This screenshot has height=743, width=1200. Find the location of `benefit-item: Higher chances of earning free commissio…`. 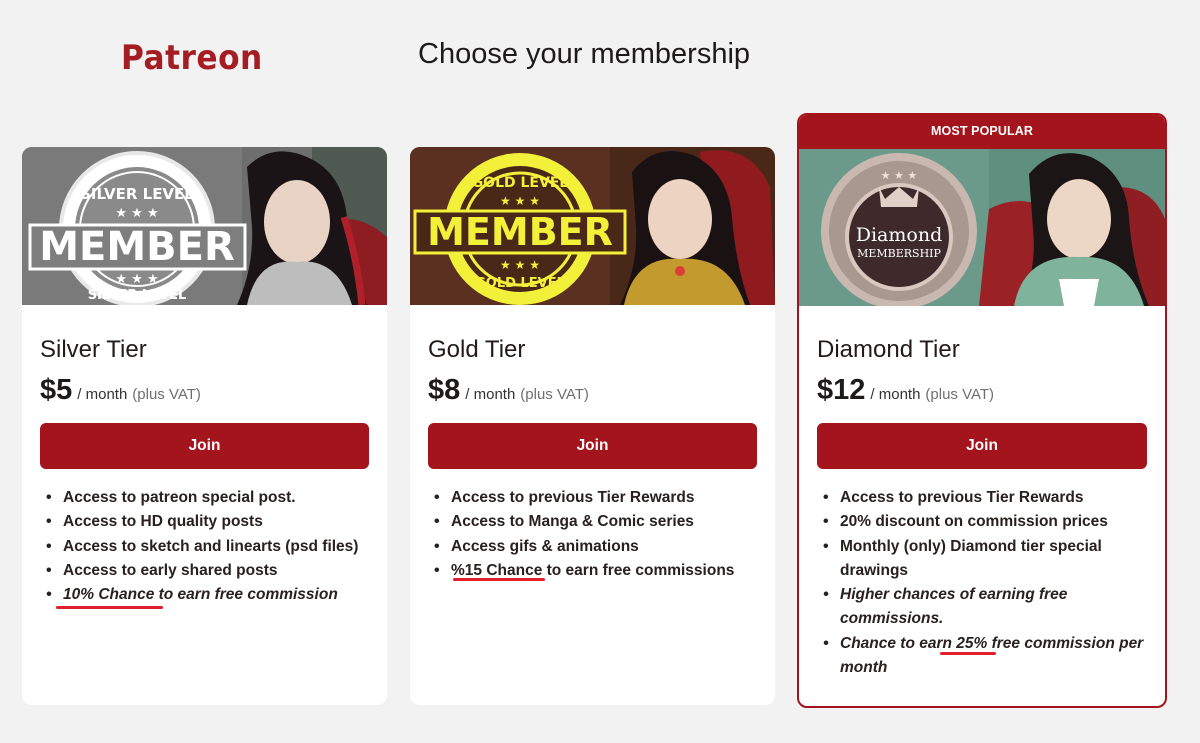

benefit-item: Higher chances of earning free commissio… is located at coordinates (985, 607).